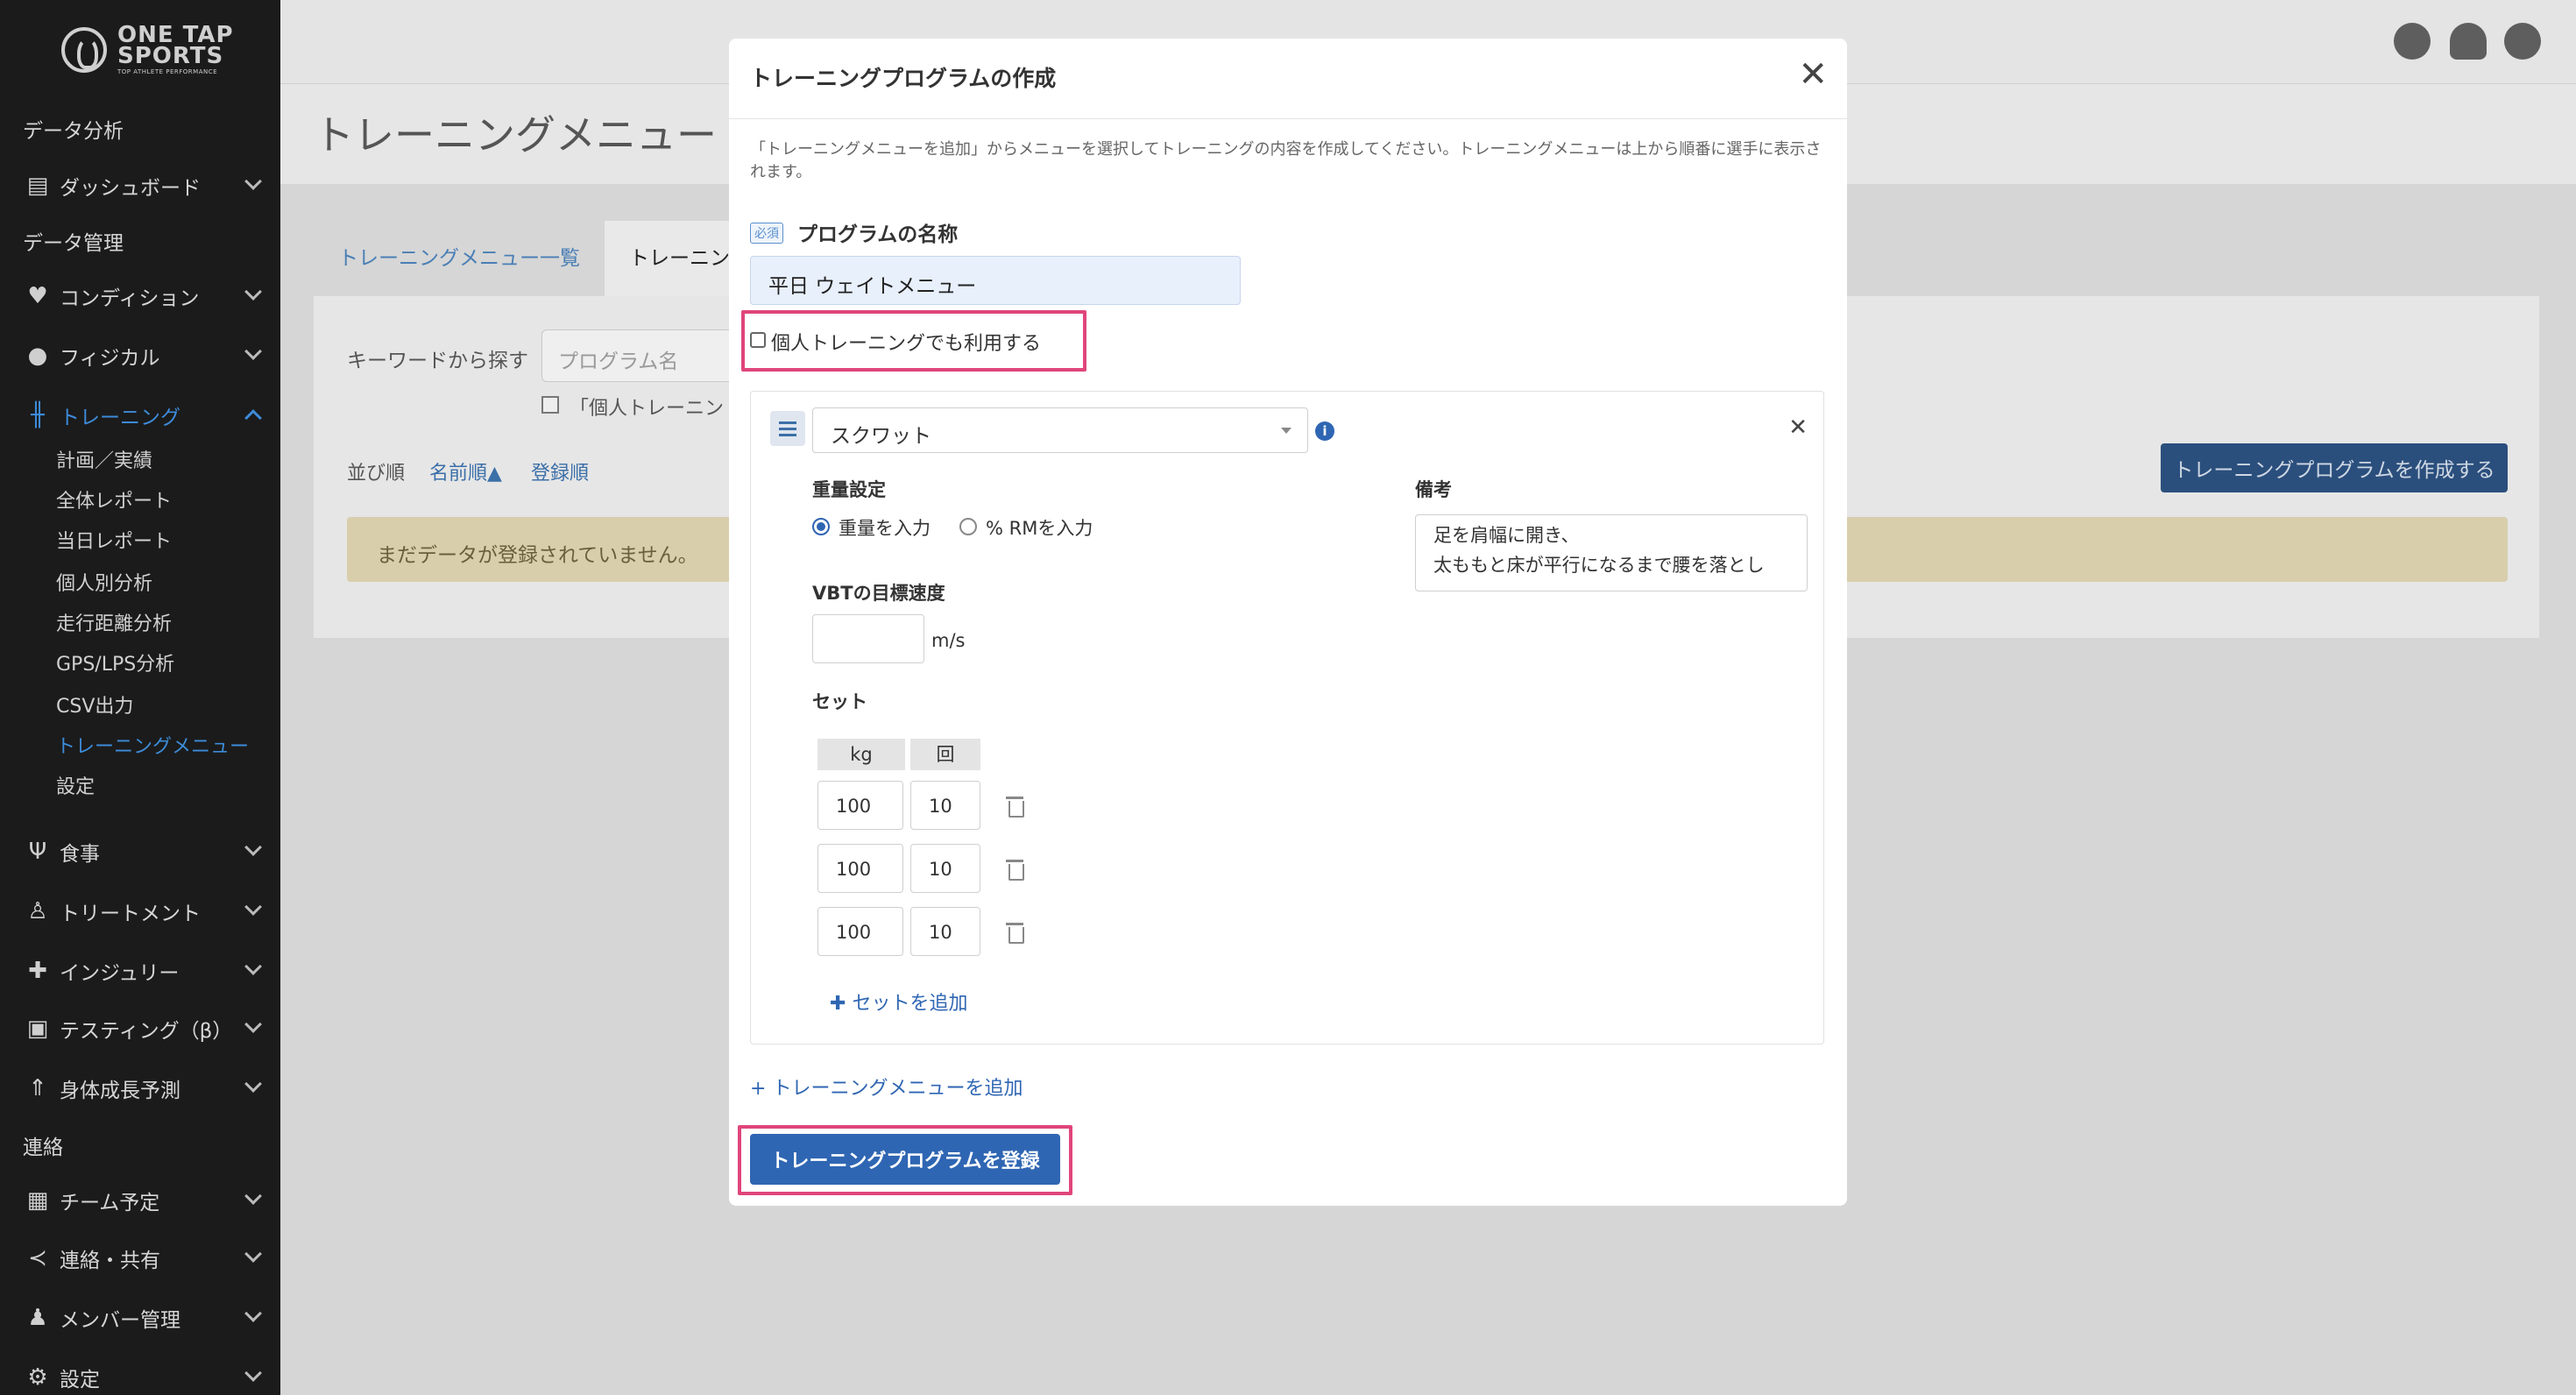 The width and height of the screenshot is (2576, 1395). What do you see at coordinates (43, 1148) in the screenshot?
I see `section-contact: 連絡` at bounding box center [43, 1148].